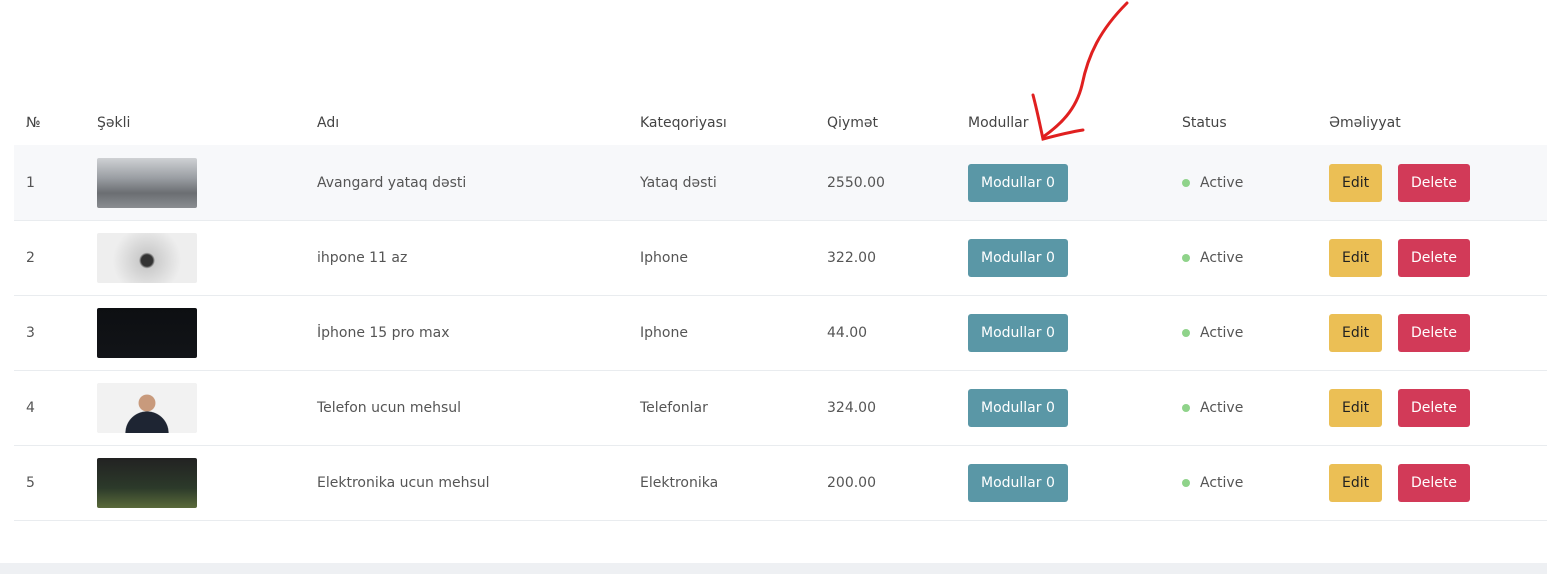  Describe the element at coordinates (773, 568) in the screenshot. I see `footer-bar` at that location.